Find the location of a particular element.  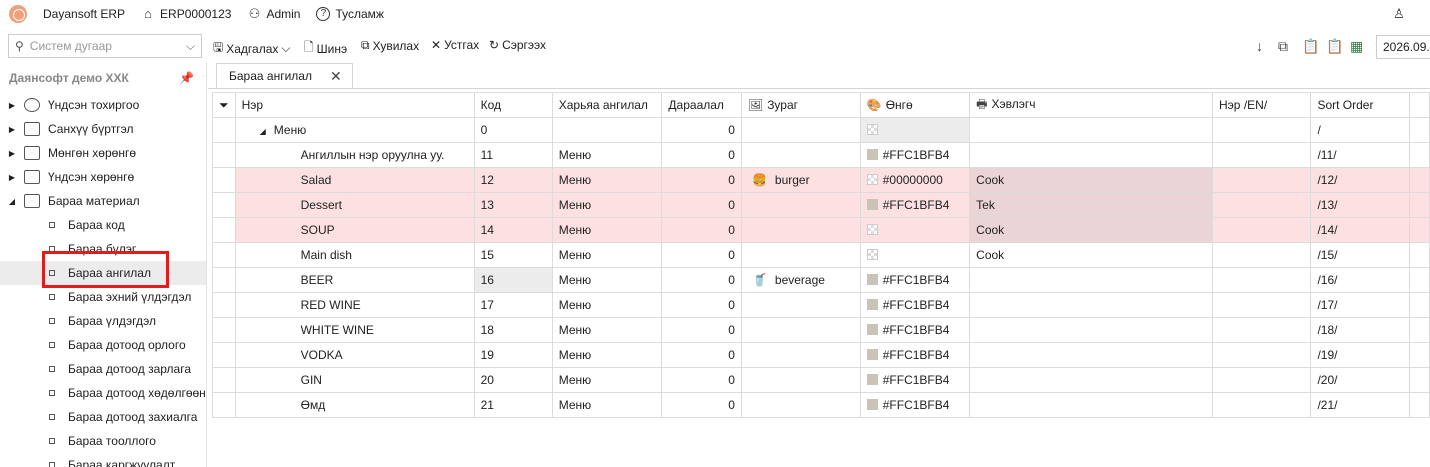

cell-name: SOUP is located at coordinates (354, 230).